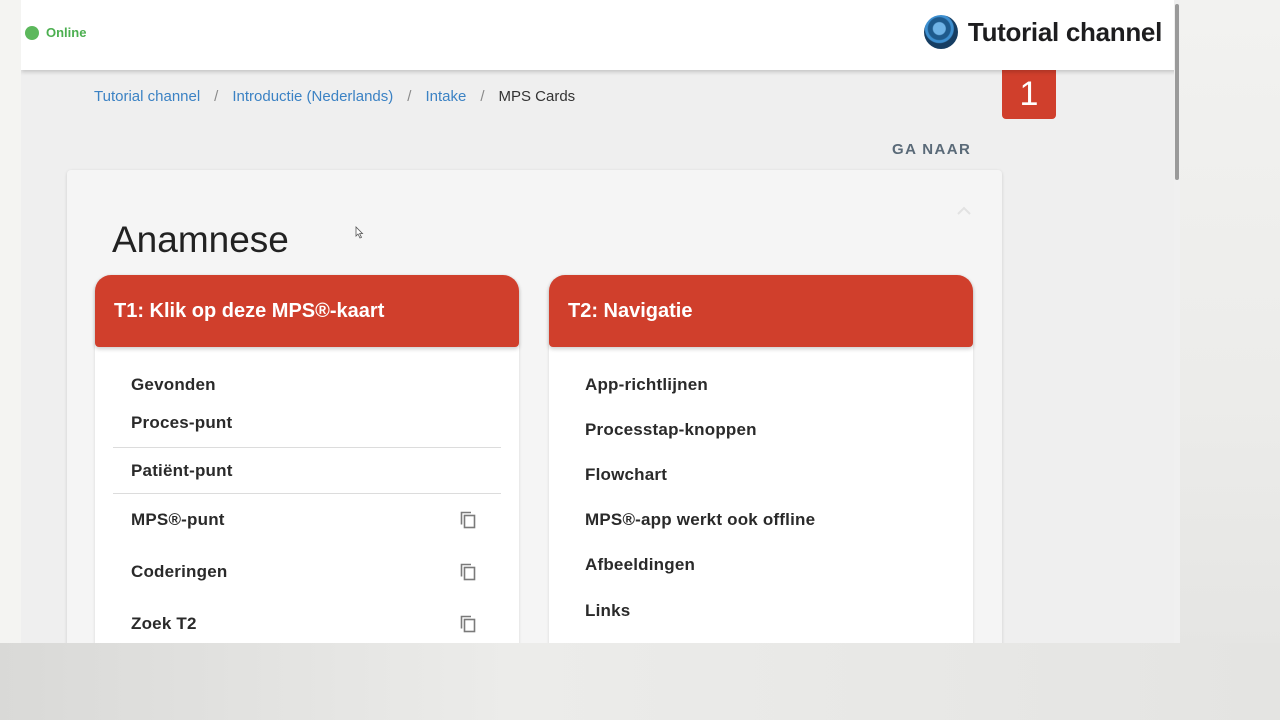  Describe the element at coordinates (700, 519) in the screenshot. I see `list-item-label: MPS®-app werkt ook offline` at that location.